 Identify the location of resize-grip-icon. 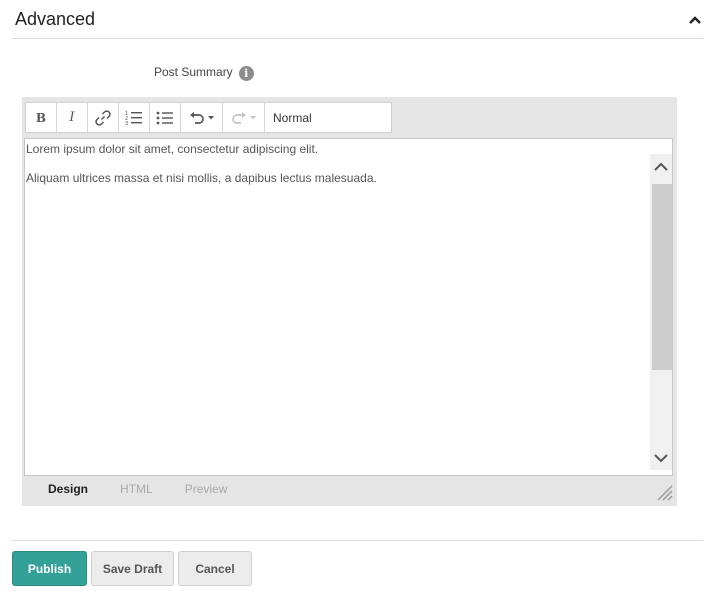
(665, 493).